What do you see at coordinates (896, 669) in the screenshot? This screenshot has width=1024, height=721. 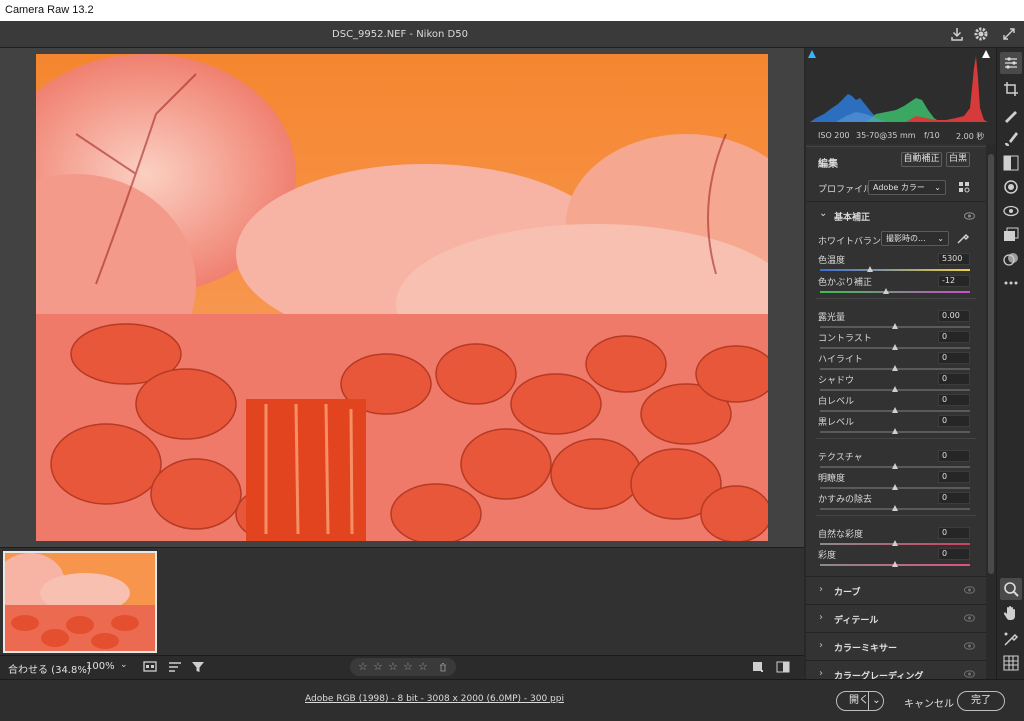 I see `section-color-grading: › カラーグレーディング` at bounding box center [896, 669].